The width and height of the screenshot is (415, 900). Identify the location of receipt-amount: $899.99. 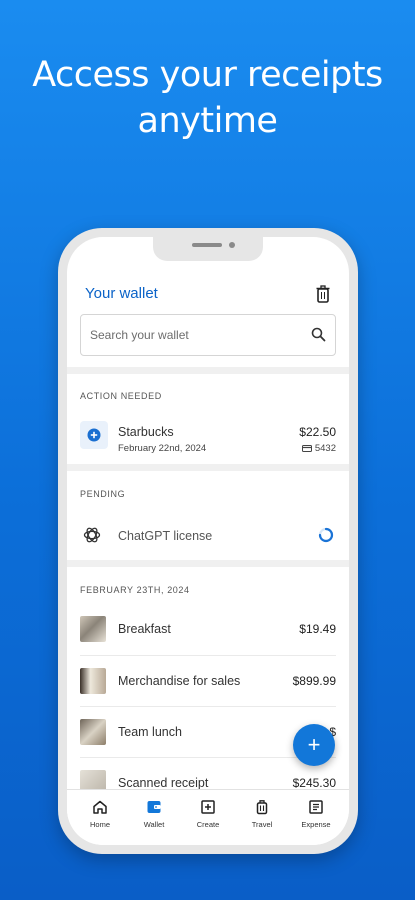
(314, 681).